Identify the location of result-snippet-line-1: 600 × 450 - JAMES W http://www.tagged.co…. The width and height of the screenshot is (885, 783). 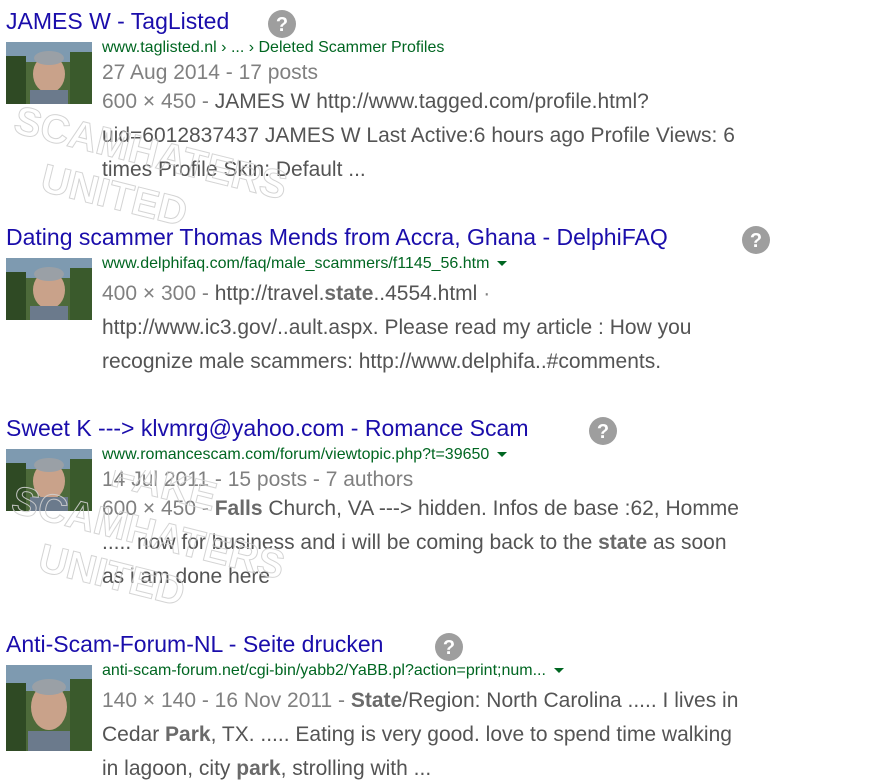
(375, 101).